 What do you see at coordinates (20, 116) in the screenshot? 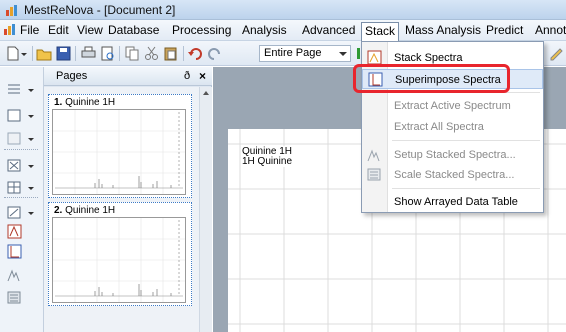
I see `align-view-icon` at bounding box center [20, 116].